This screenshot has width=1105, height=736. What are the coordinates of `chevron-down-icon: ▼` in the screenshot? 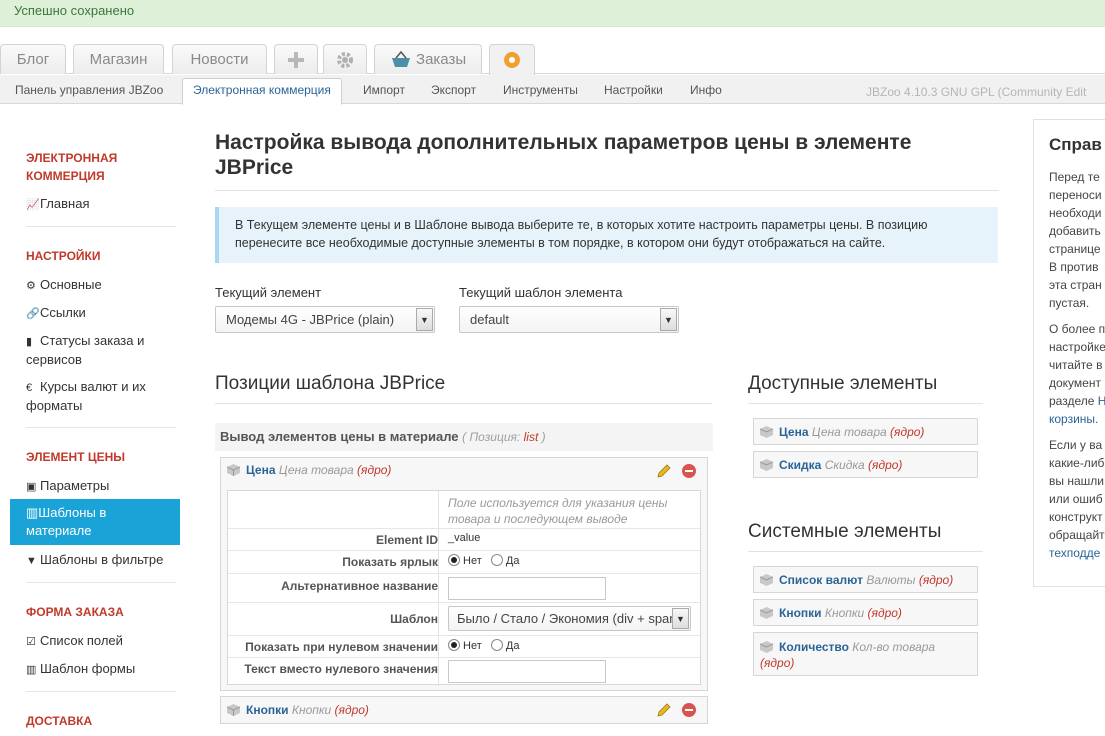 It's located at (424, 319).